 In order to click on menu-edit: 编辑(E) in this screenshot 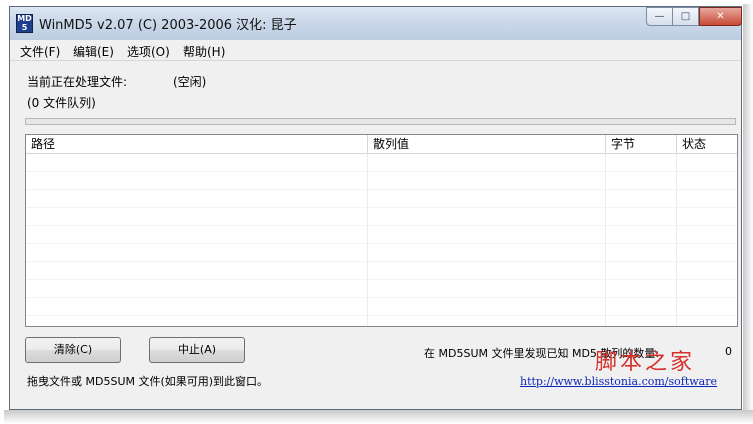, I will do `click(93, 51)`.